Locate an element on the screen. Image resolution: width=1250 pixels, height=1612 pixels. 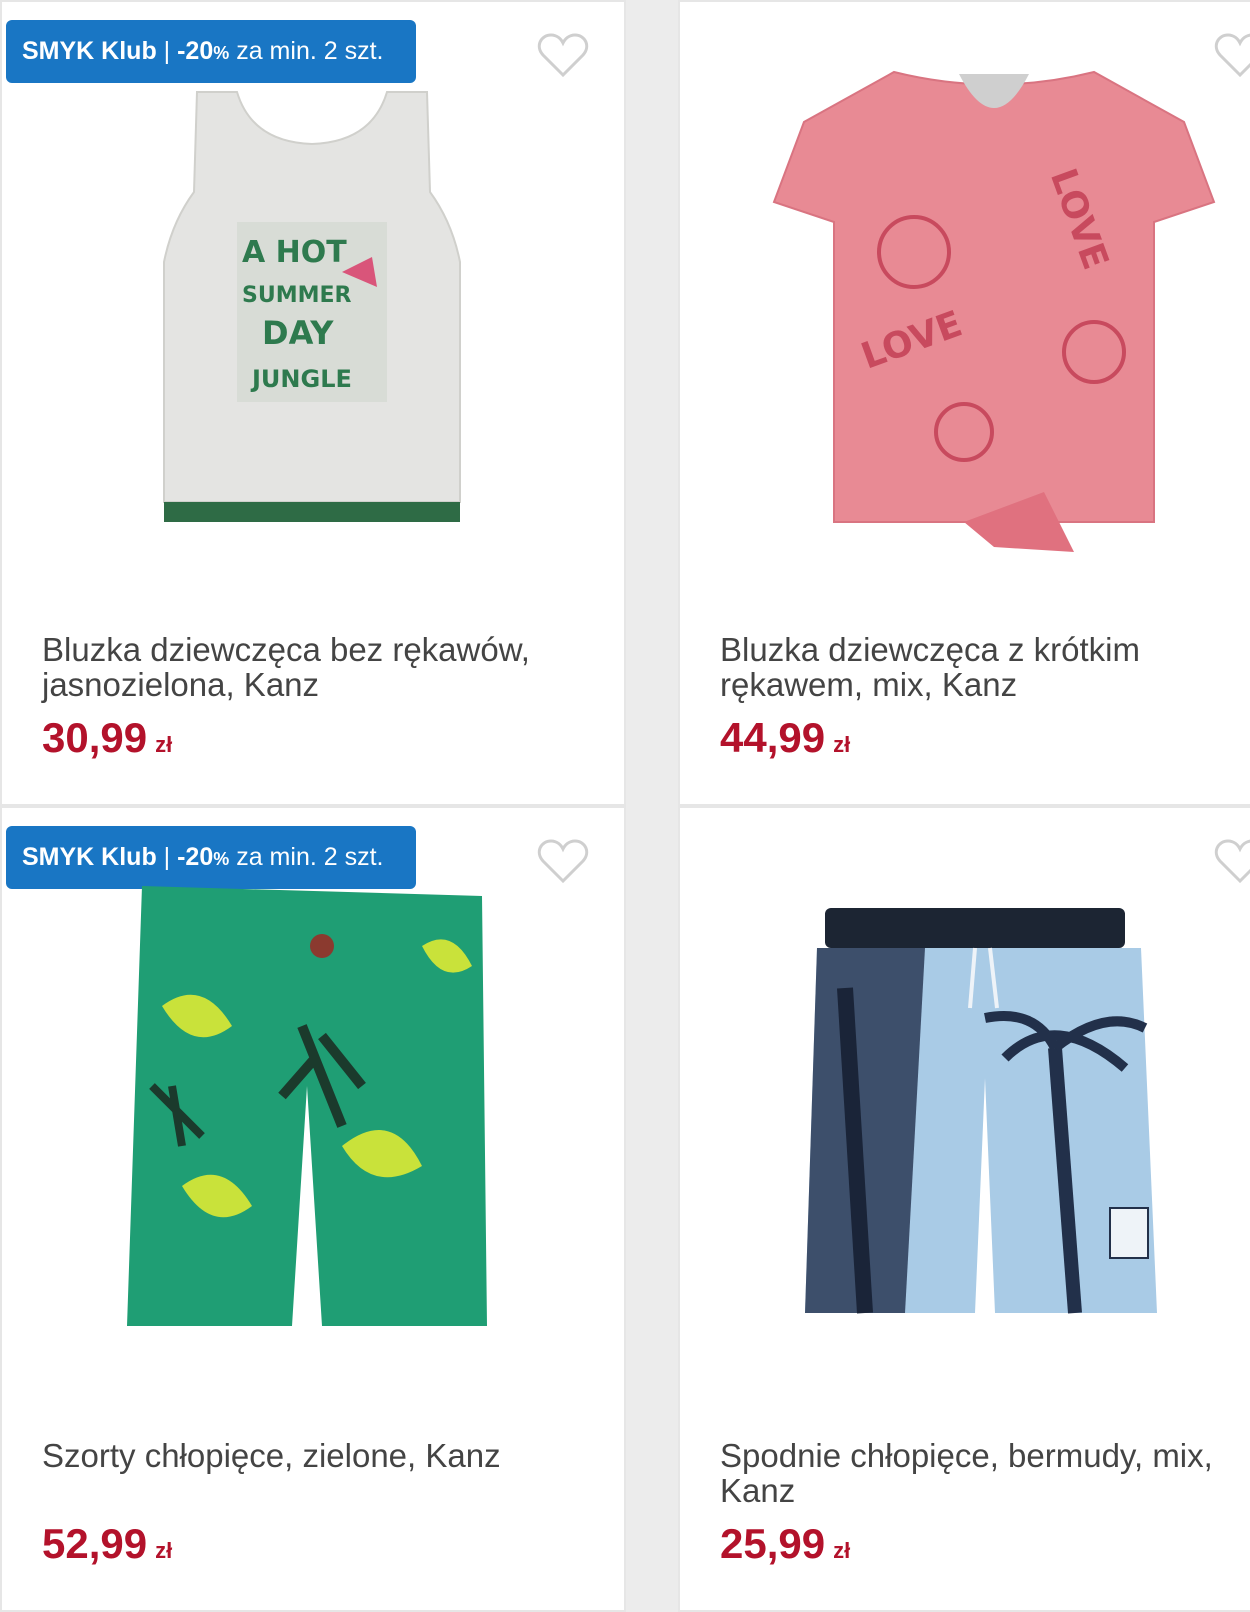
product-price: 25,99 zł is located at coordinates (785, 1544).